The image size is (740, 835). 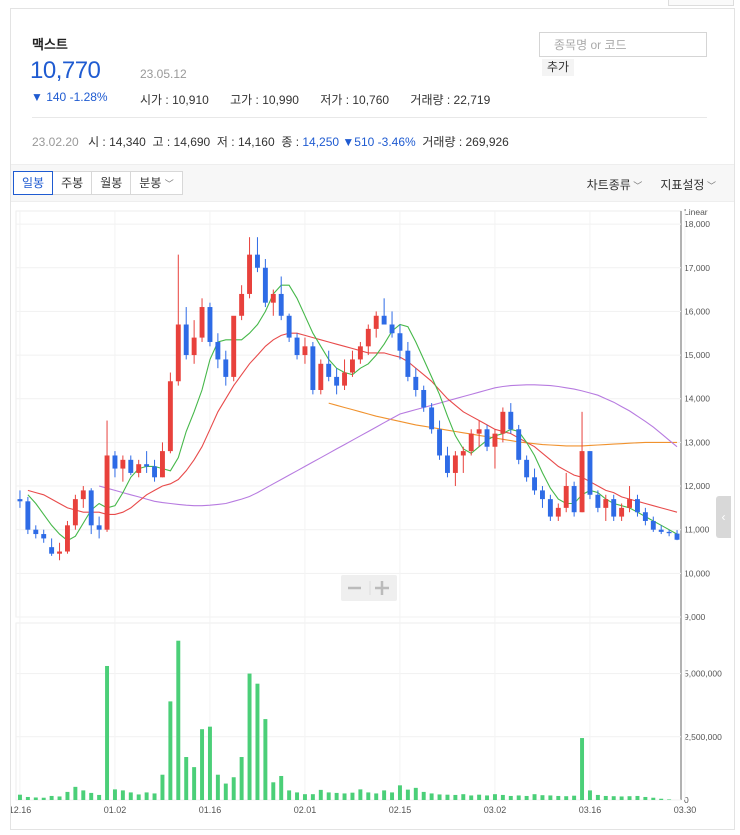 I want to click on x-tick-label: 03.02, so click(x=495, y=810).